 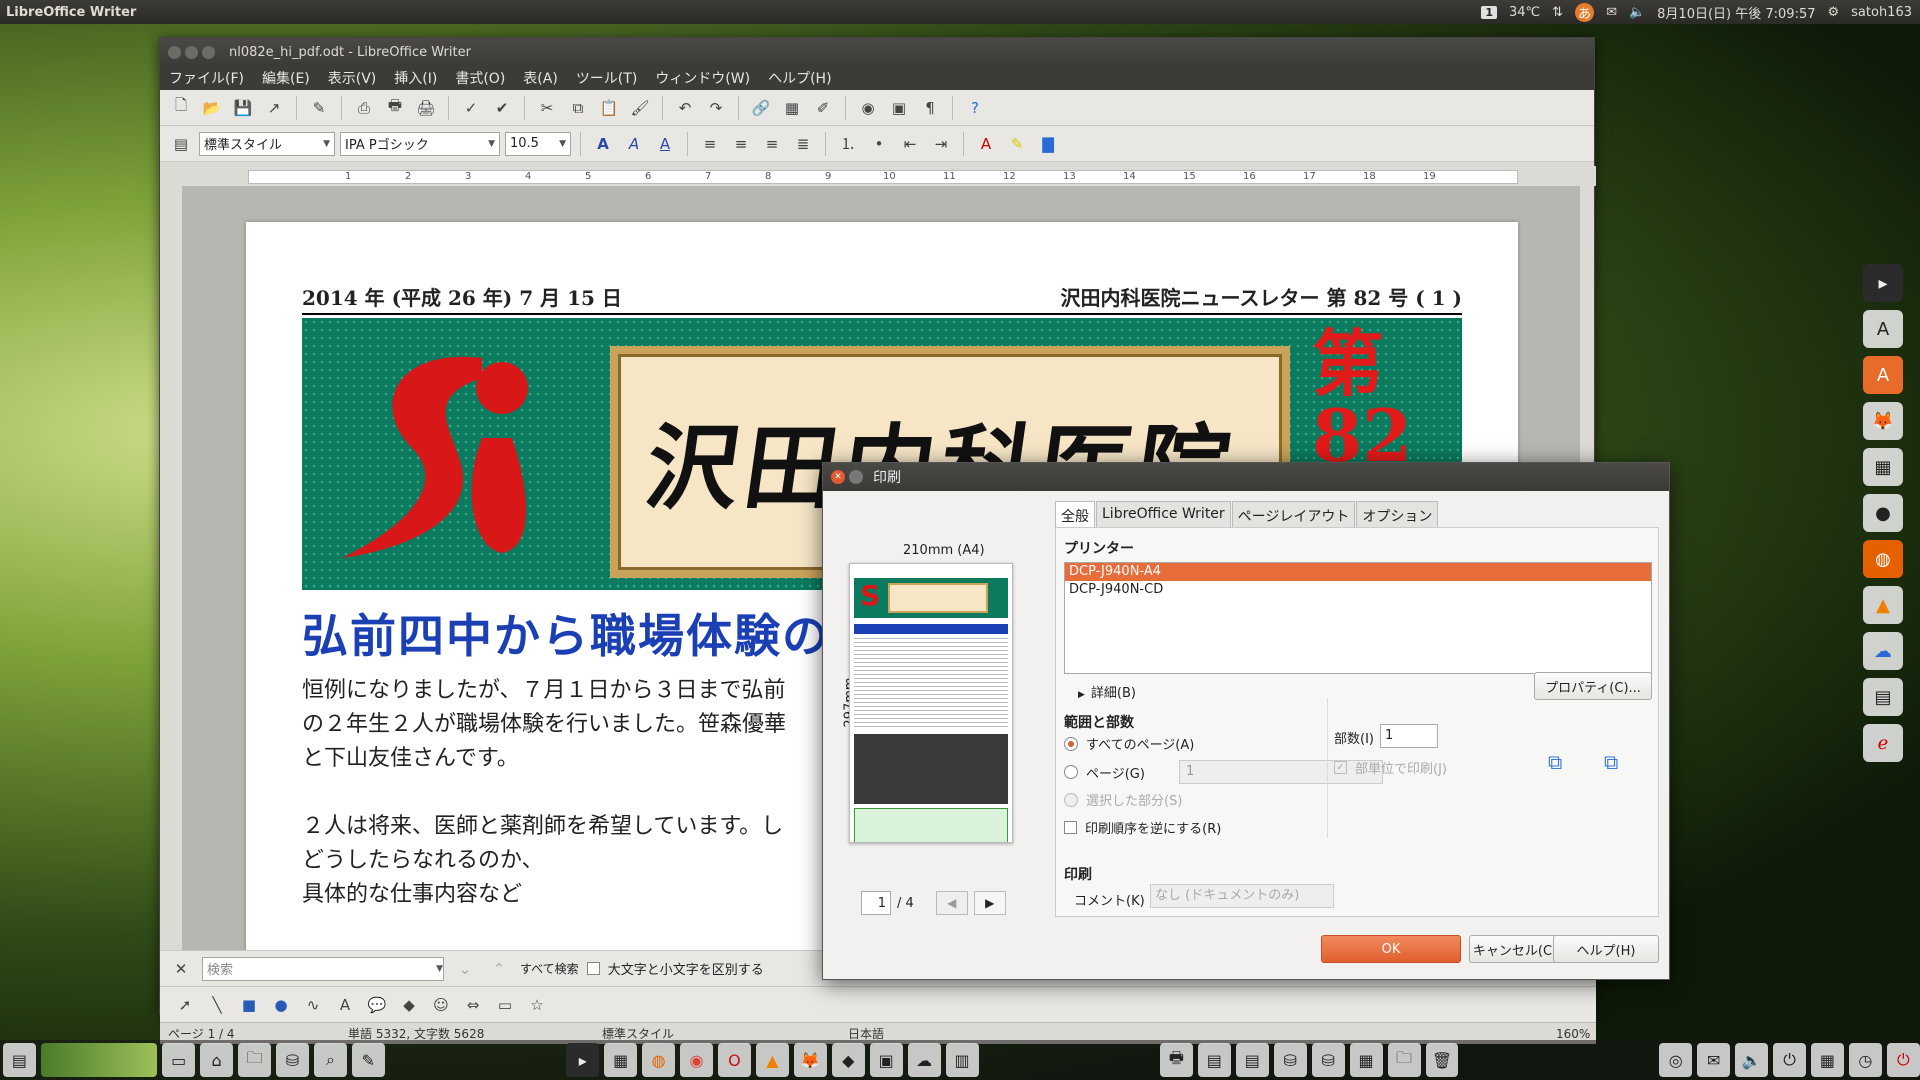 I want to click on user-name: satoh163, so click(x=1881, y=12).